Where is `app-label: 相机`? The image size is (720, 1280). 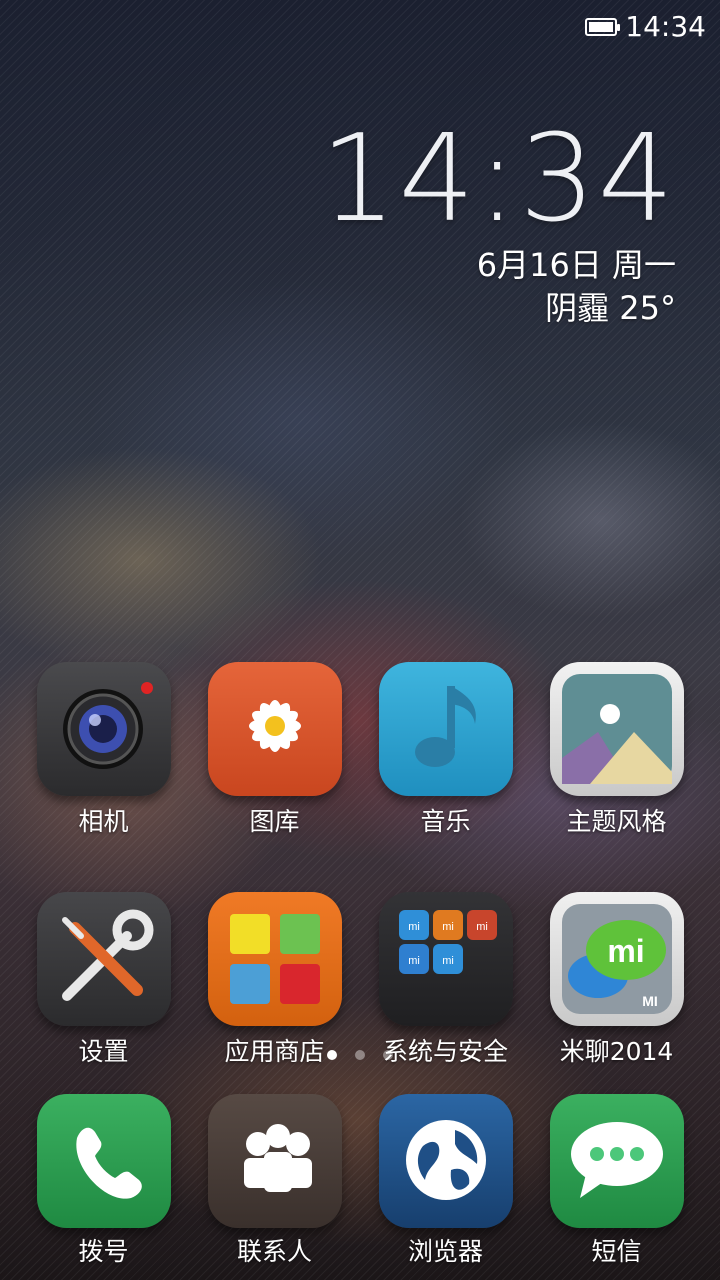 app-label: 相机 is located at coordinates (103, 821).